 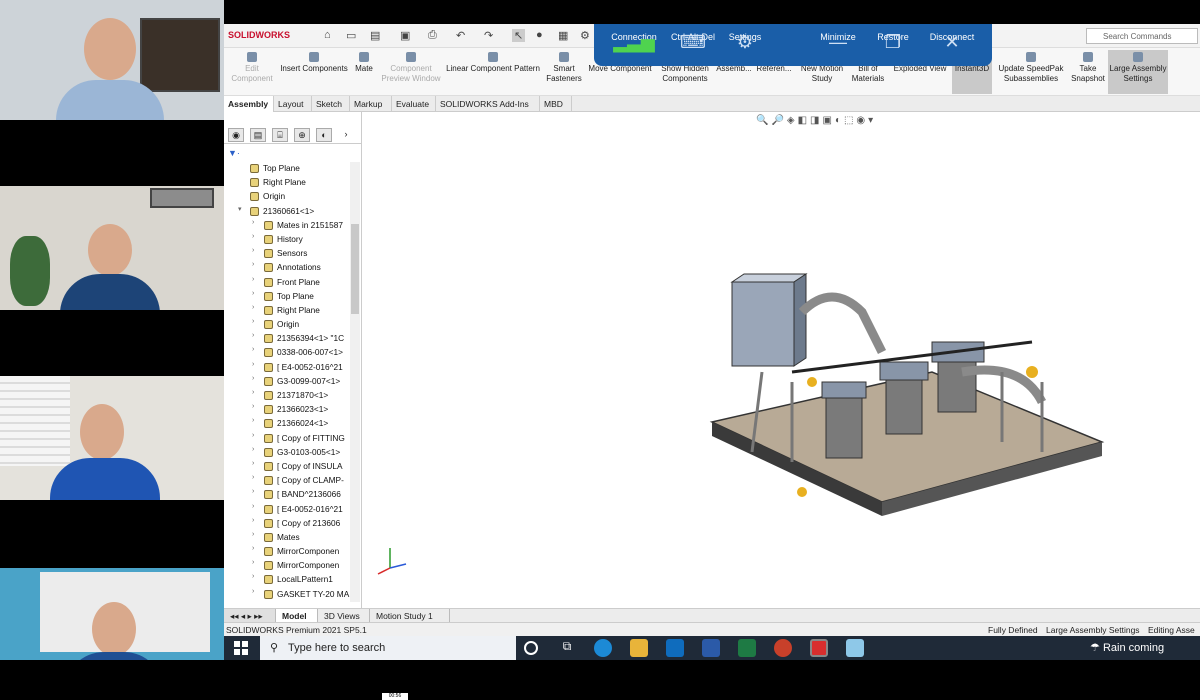 I want to click on assembly-model, so click(x=912, y=397).